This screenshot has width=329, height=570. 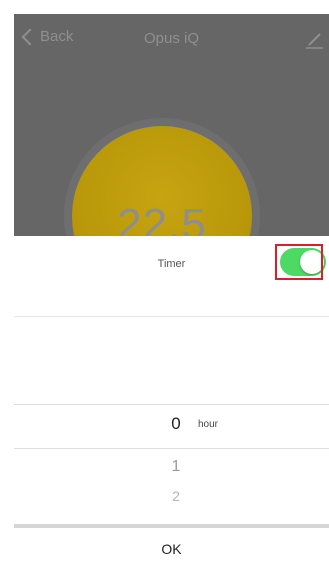 What do you see at coordinates (171, 549) in the screenshot?
I see `ok-button: OK` at bounding box center [171, 549].